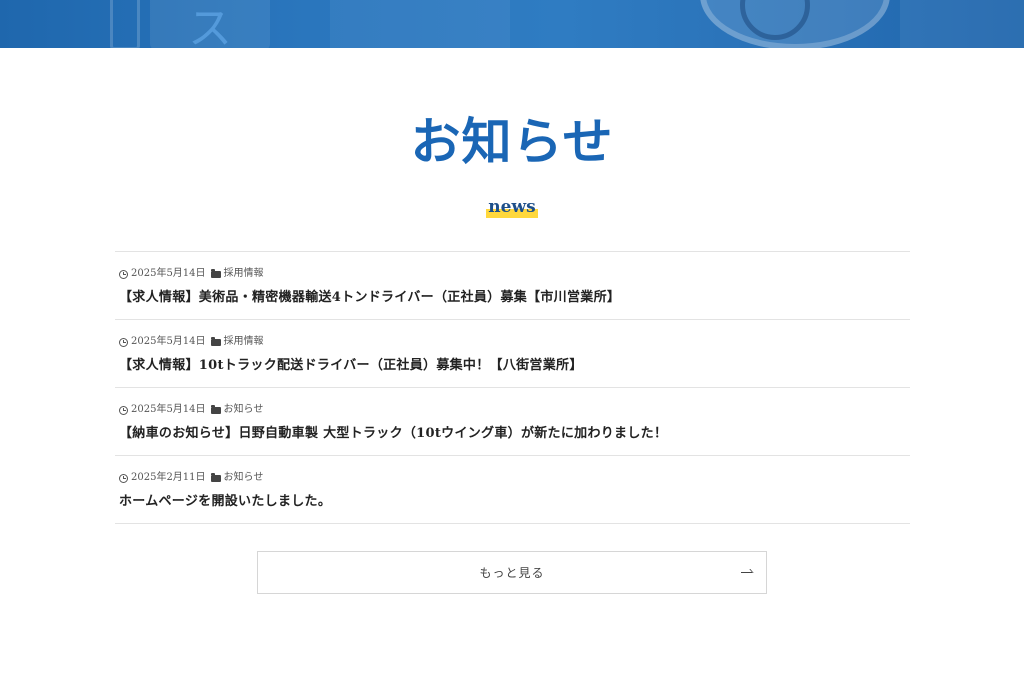 The height and width of the screenshot is (688, 1024). I want to click on news-item: 2025年2月11日 お知らせ ホームページを開設いたしました。, so click(512, 490).